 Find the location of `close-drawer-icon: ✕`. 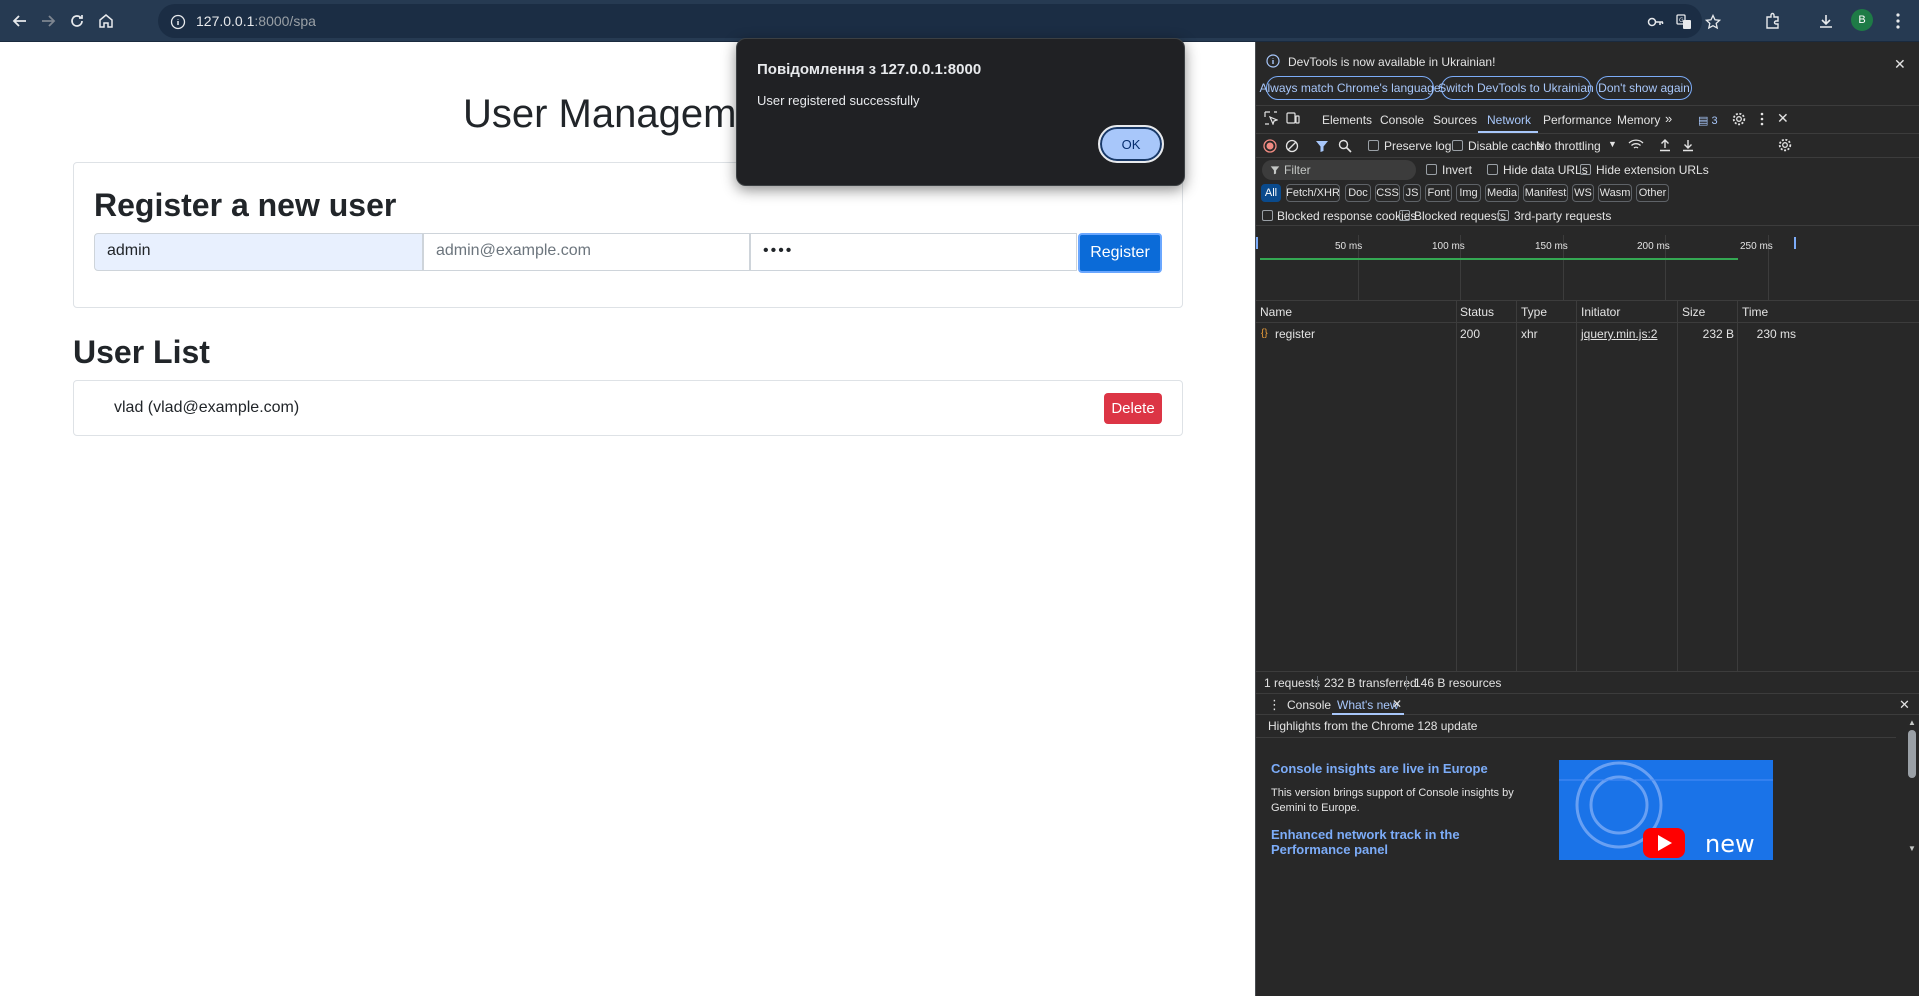

close-drawer-icon: ✕ is located at coordinates (1904, 705).